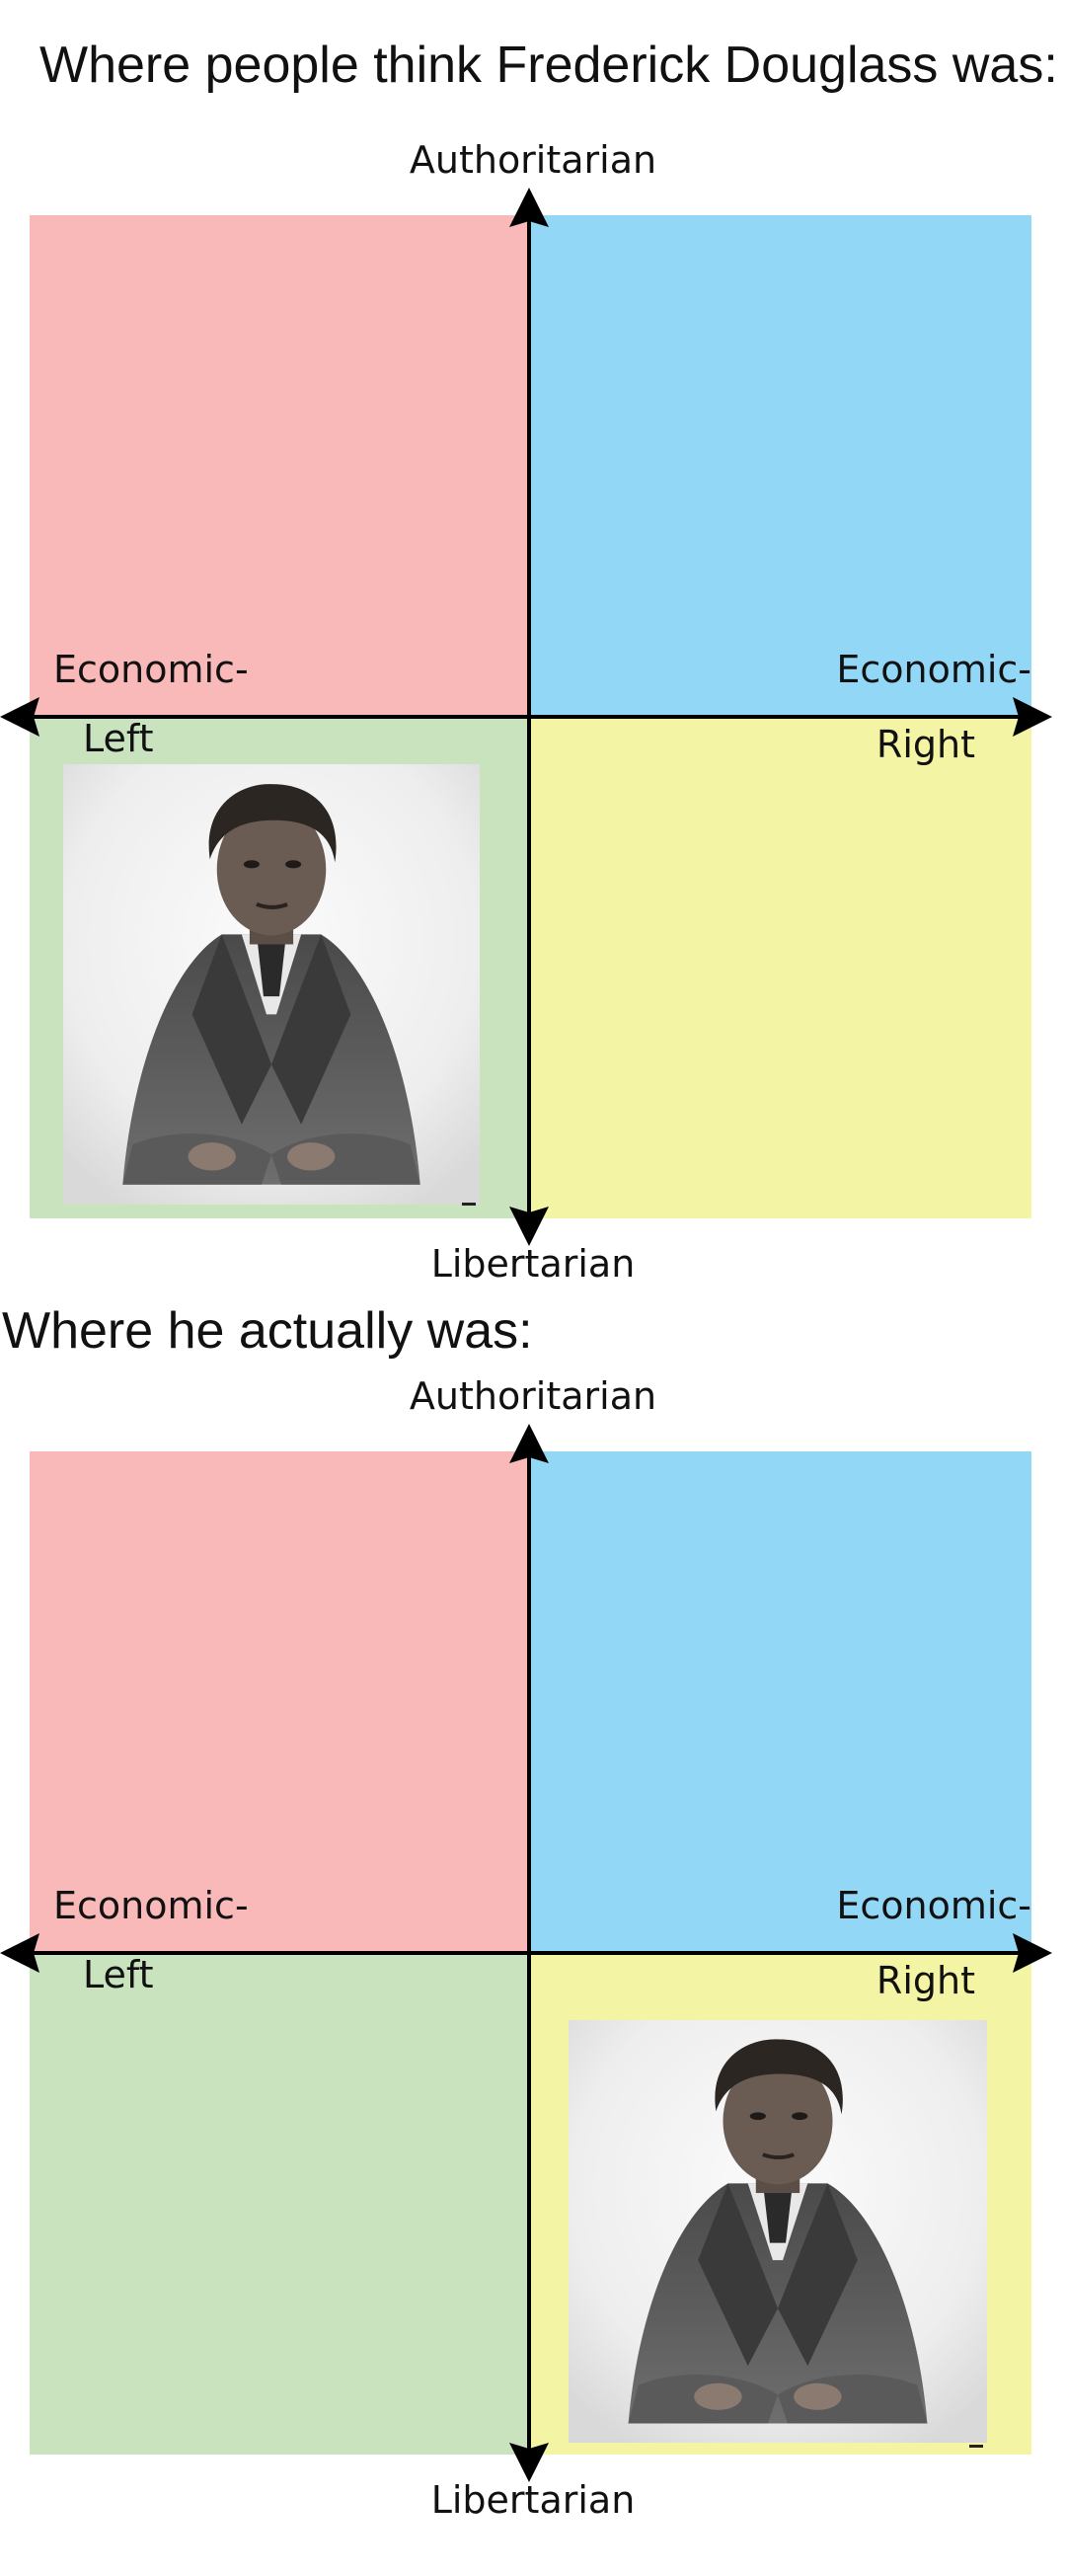 This screenshot has height=2576, width=1066. I want to click on heading-where-he-actually-was: Where he actually was:, so click(267, 1331).